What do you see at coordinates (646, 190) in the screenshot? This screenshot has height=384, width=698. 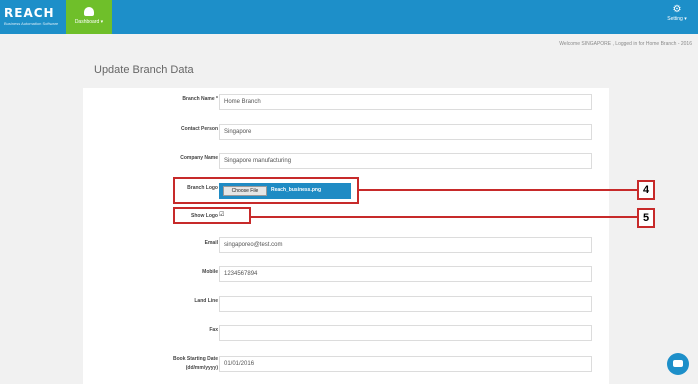 I see `callout-tag-4: 4` at bounding box center [646, 190].